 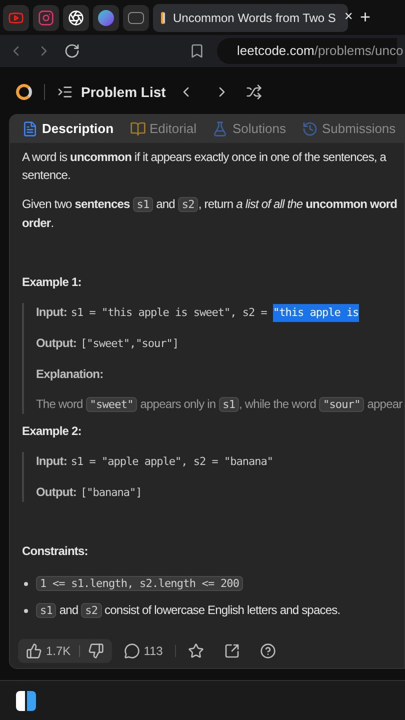 I want to click on thumbs-up-icon, so click(x=34, y=651).